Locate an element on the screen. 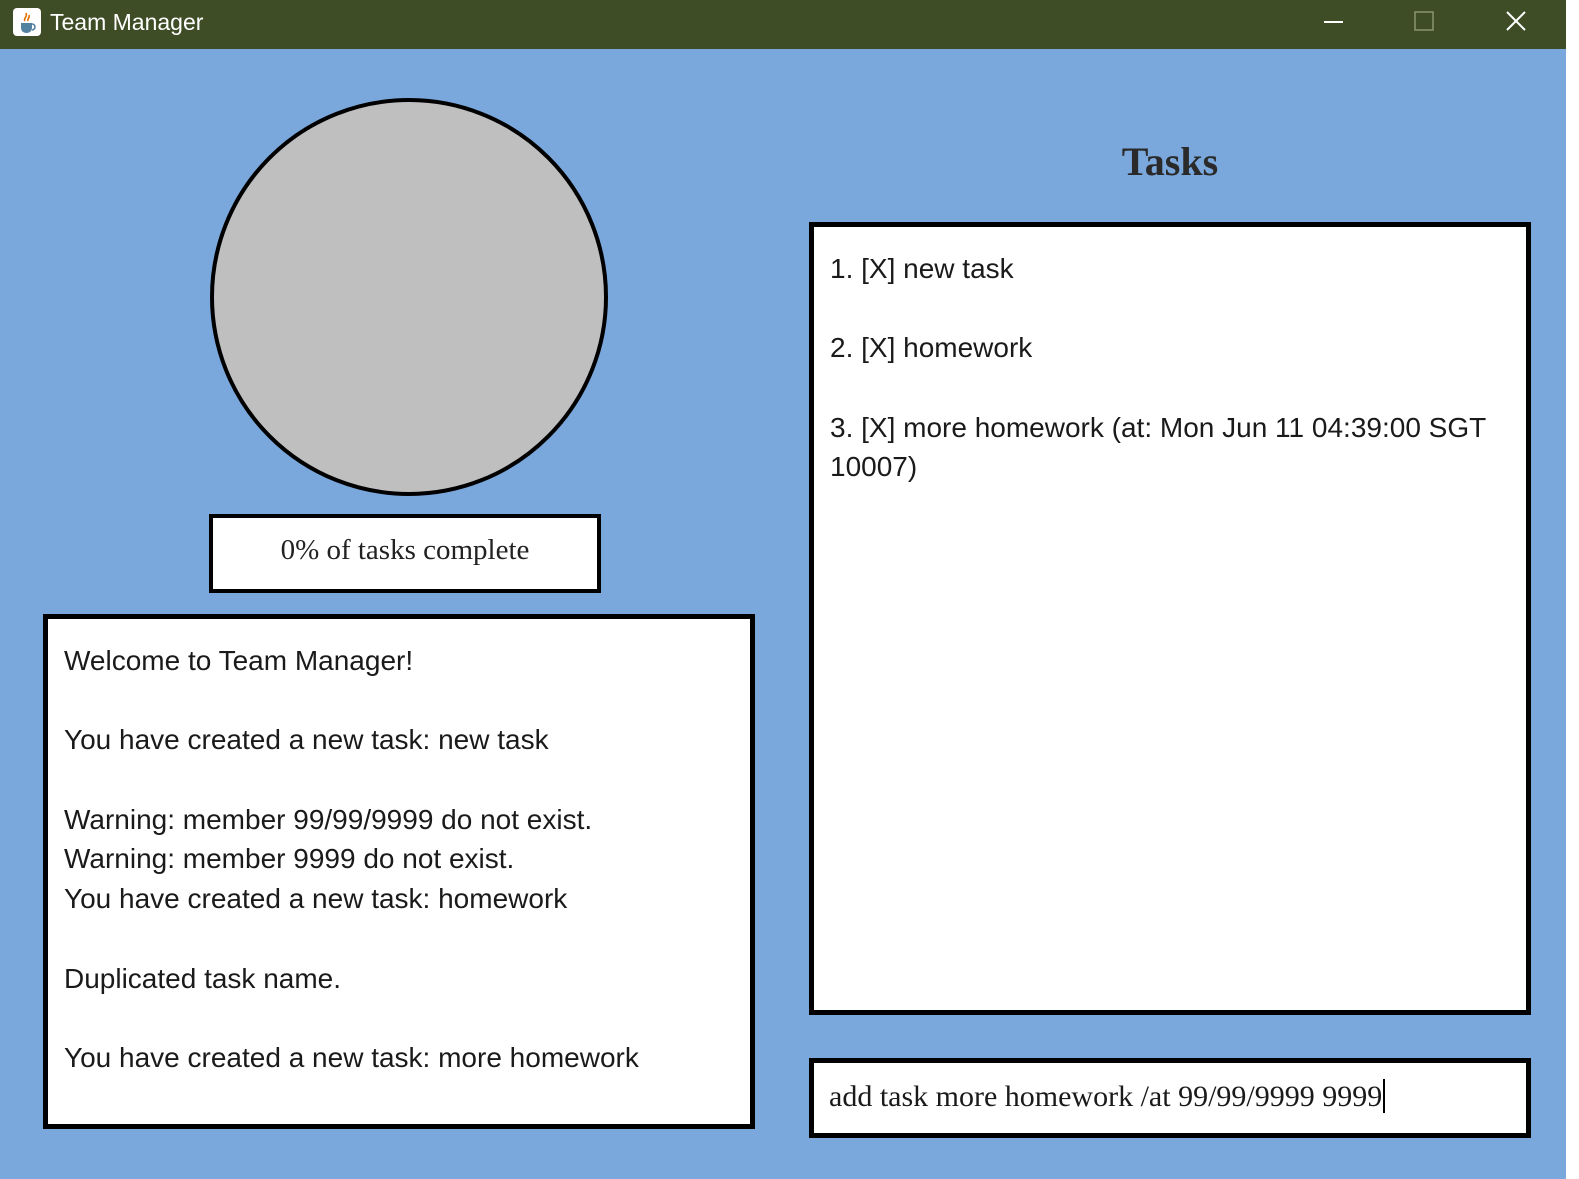 This screenshot has width=1579, height=1179. log-line: Warning: member 9999 do not exist. is located at coordinates (289, 859).